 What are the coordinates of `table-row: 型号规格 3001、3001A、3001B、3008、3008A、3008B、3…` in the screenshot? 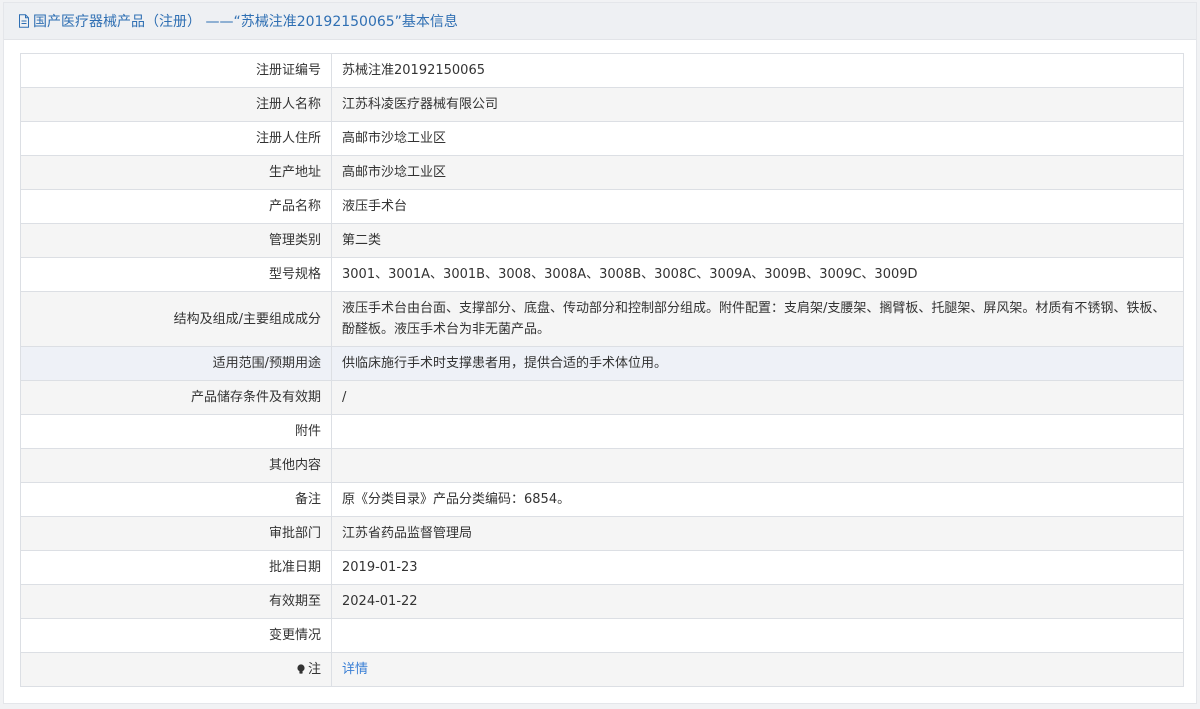 It's located at (602, 274).